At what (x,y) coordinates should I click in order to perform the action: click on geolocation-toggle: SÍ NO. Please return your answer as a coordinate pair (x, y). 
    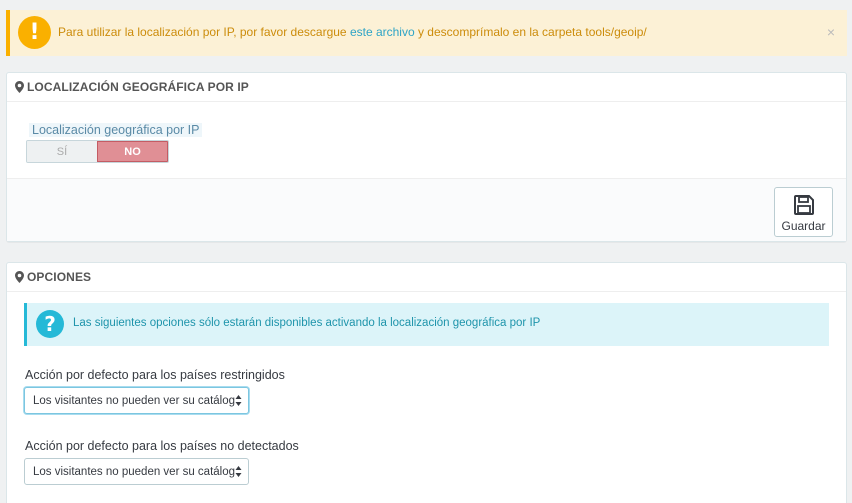
    Looking at the image, I should click on (97, 151).